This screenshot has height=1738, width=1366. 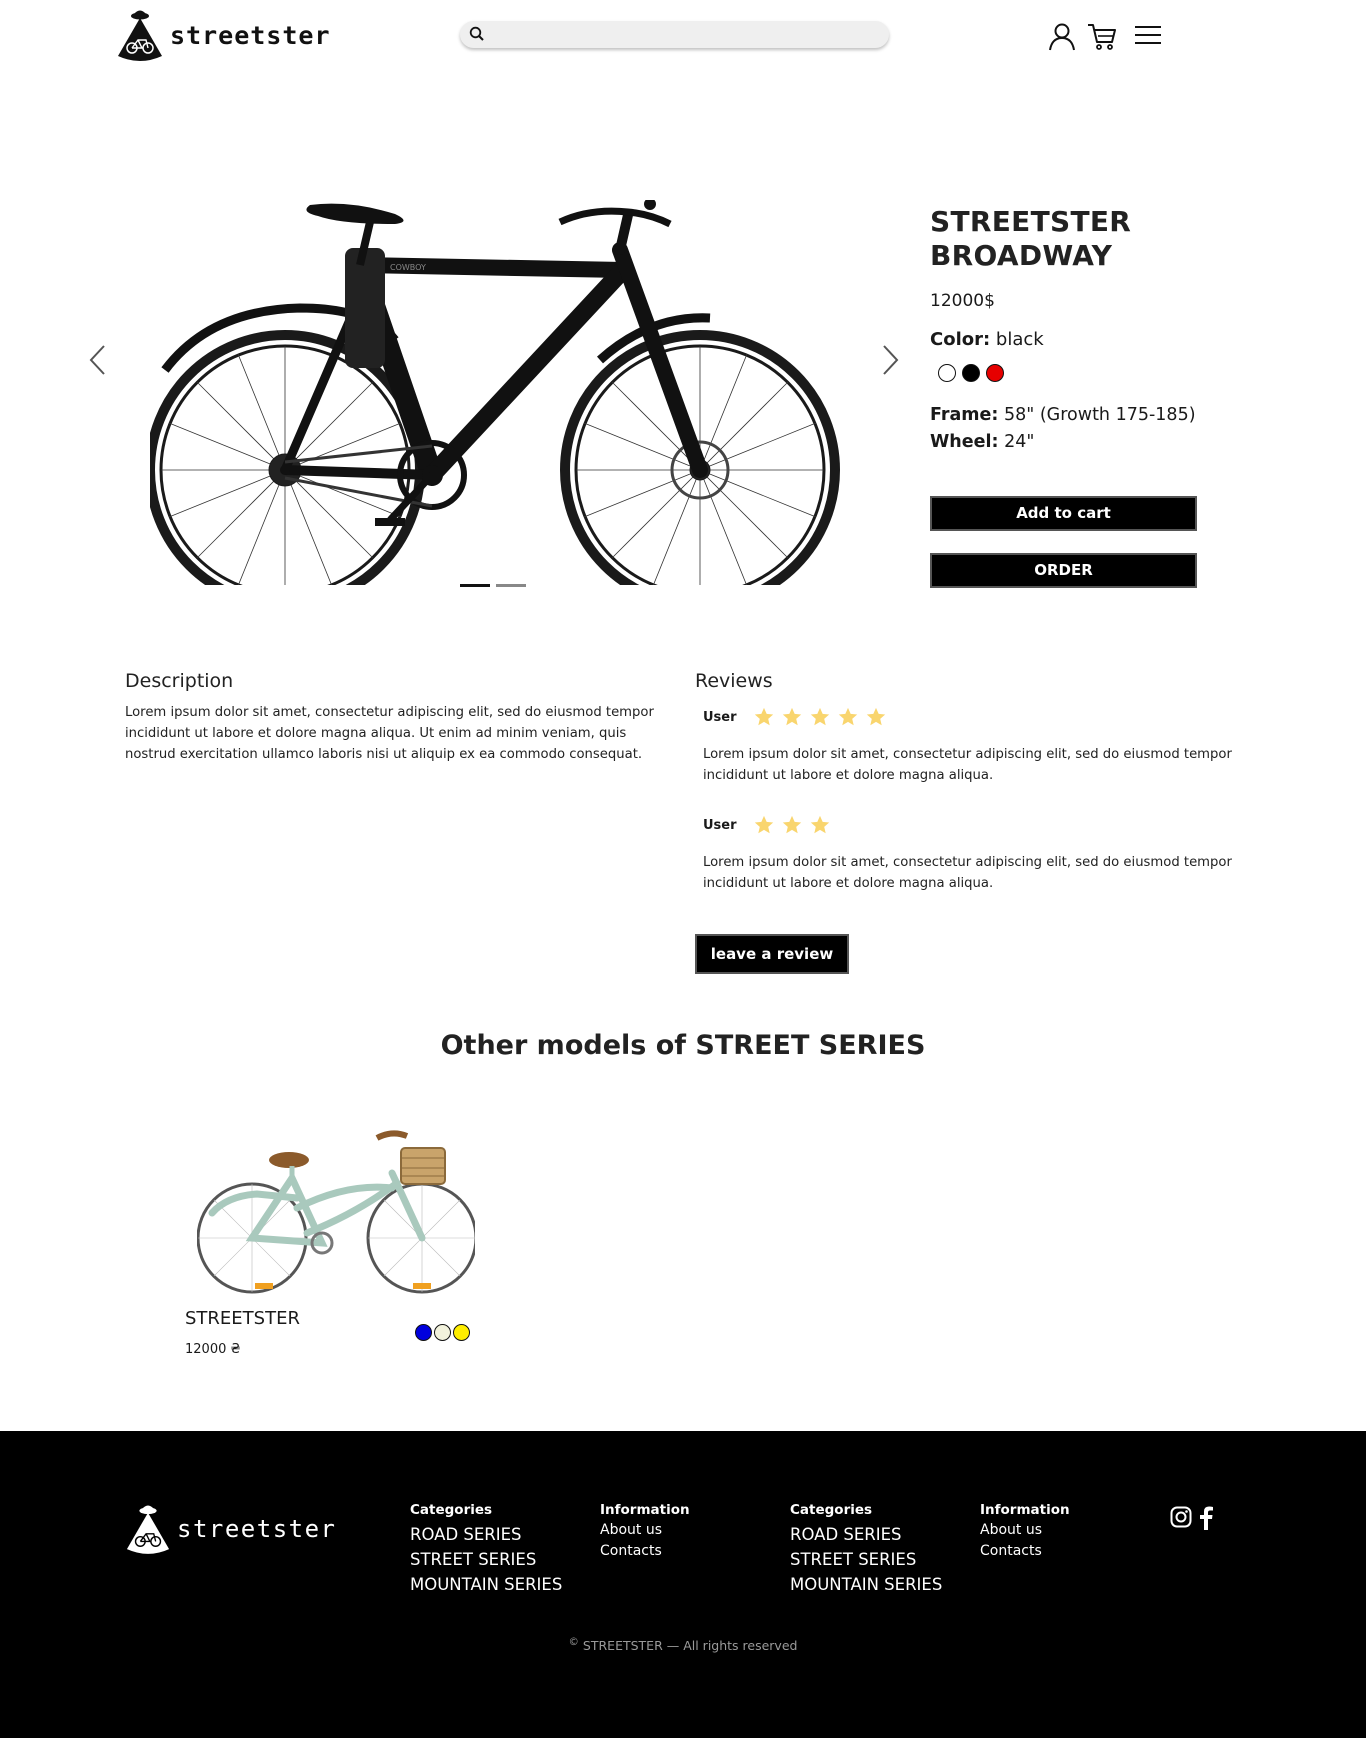 What do you see at coordinates (257, 1529) in the screenshot?
I see `footer-logo-text: streetster` at bounding box center [257, 1529].